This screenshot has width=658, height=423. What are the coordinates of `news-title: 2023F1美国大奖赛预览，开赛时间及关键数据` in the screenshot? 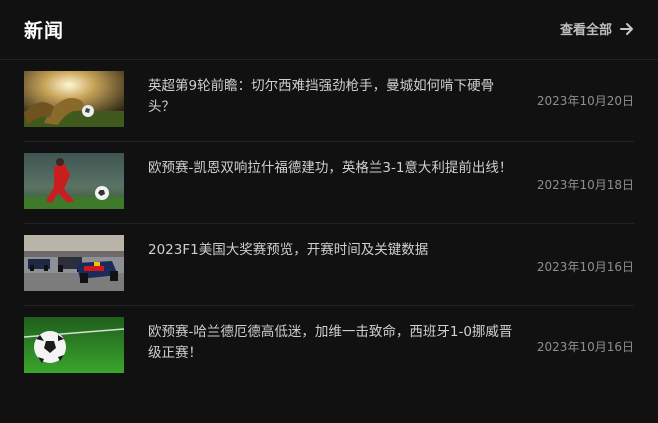 It's located at (333, 250).